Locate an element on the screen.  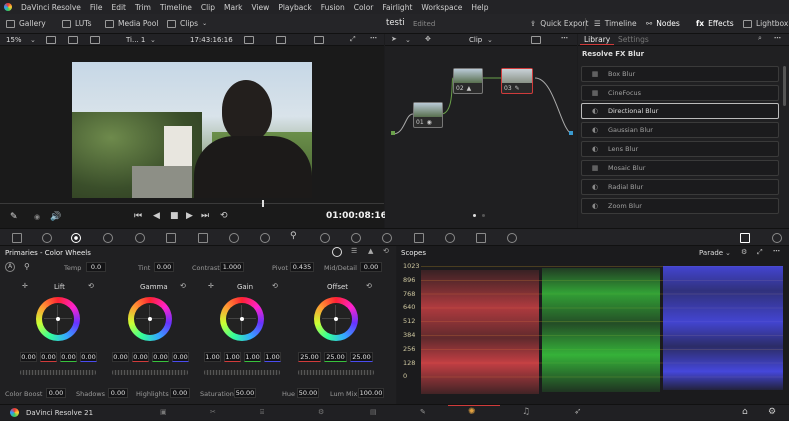
motion-effects-icon is located at coordinates (171, 238).